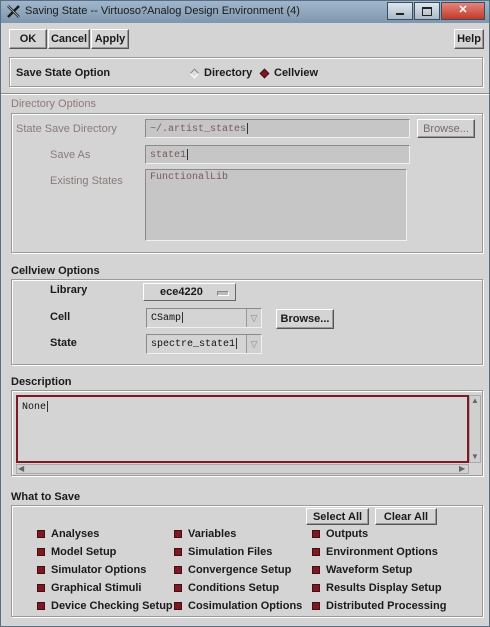 This screenshot has width=490, height=627. What do you see at coordinates (264, 73) in the screenshot?
I see `radio-cellview-indicator` at bounding box center [264, 73].